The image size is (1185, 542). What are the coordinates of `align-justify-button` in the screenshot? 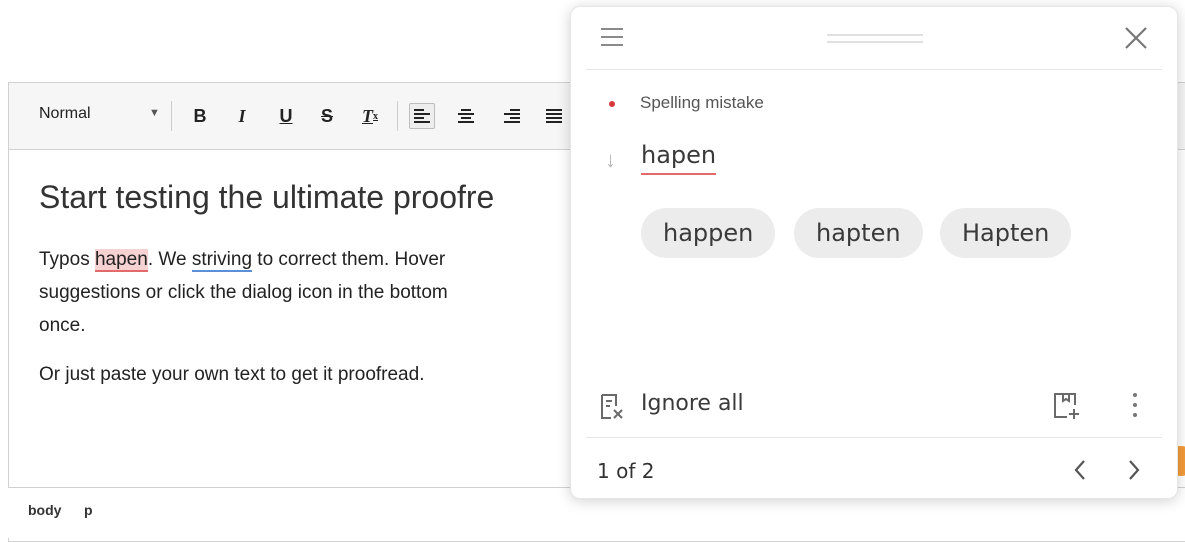 It's located at (554, 116).